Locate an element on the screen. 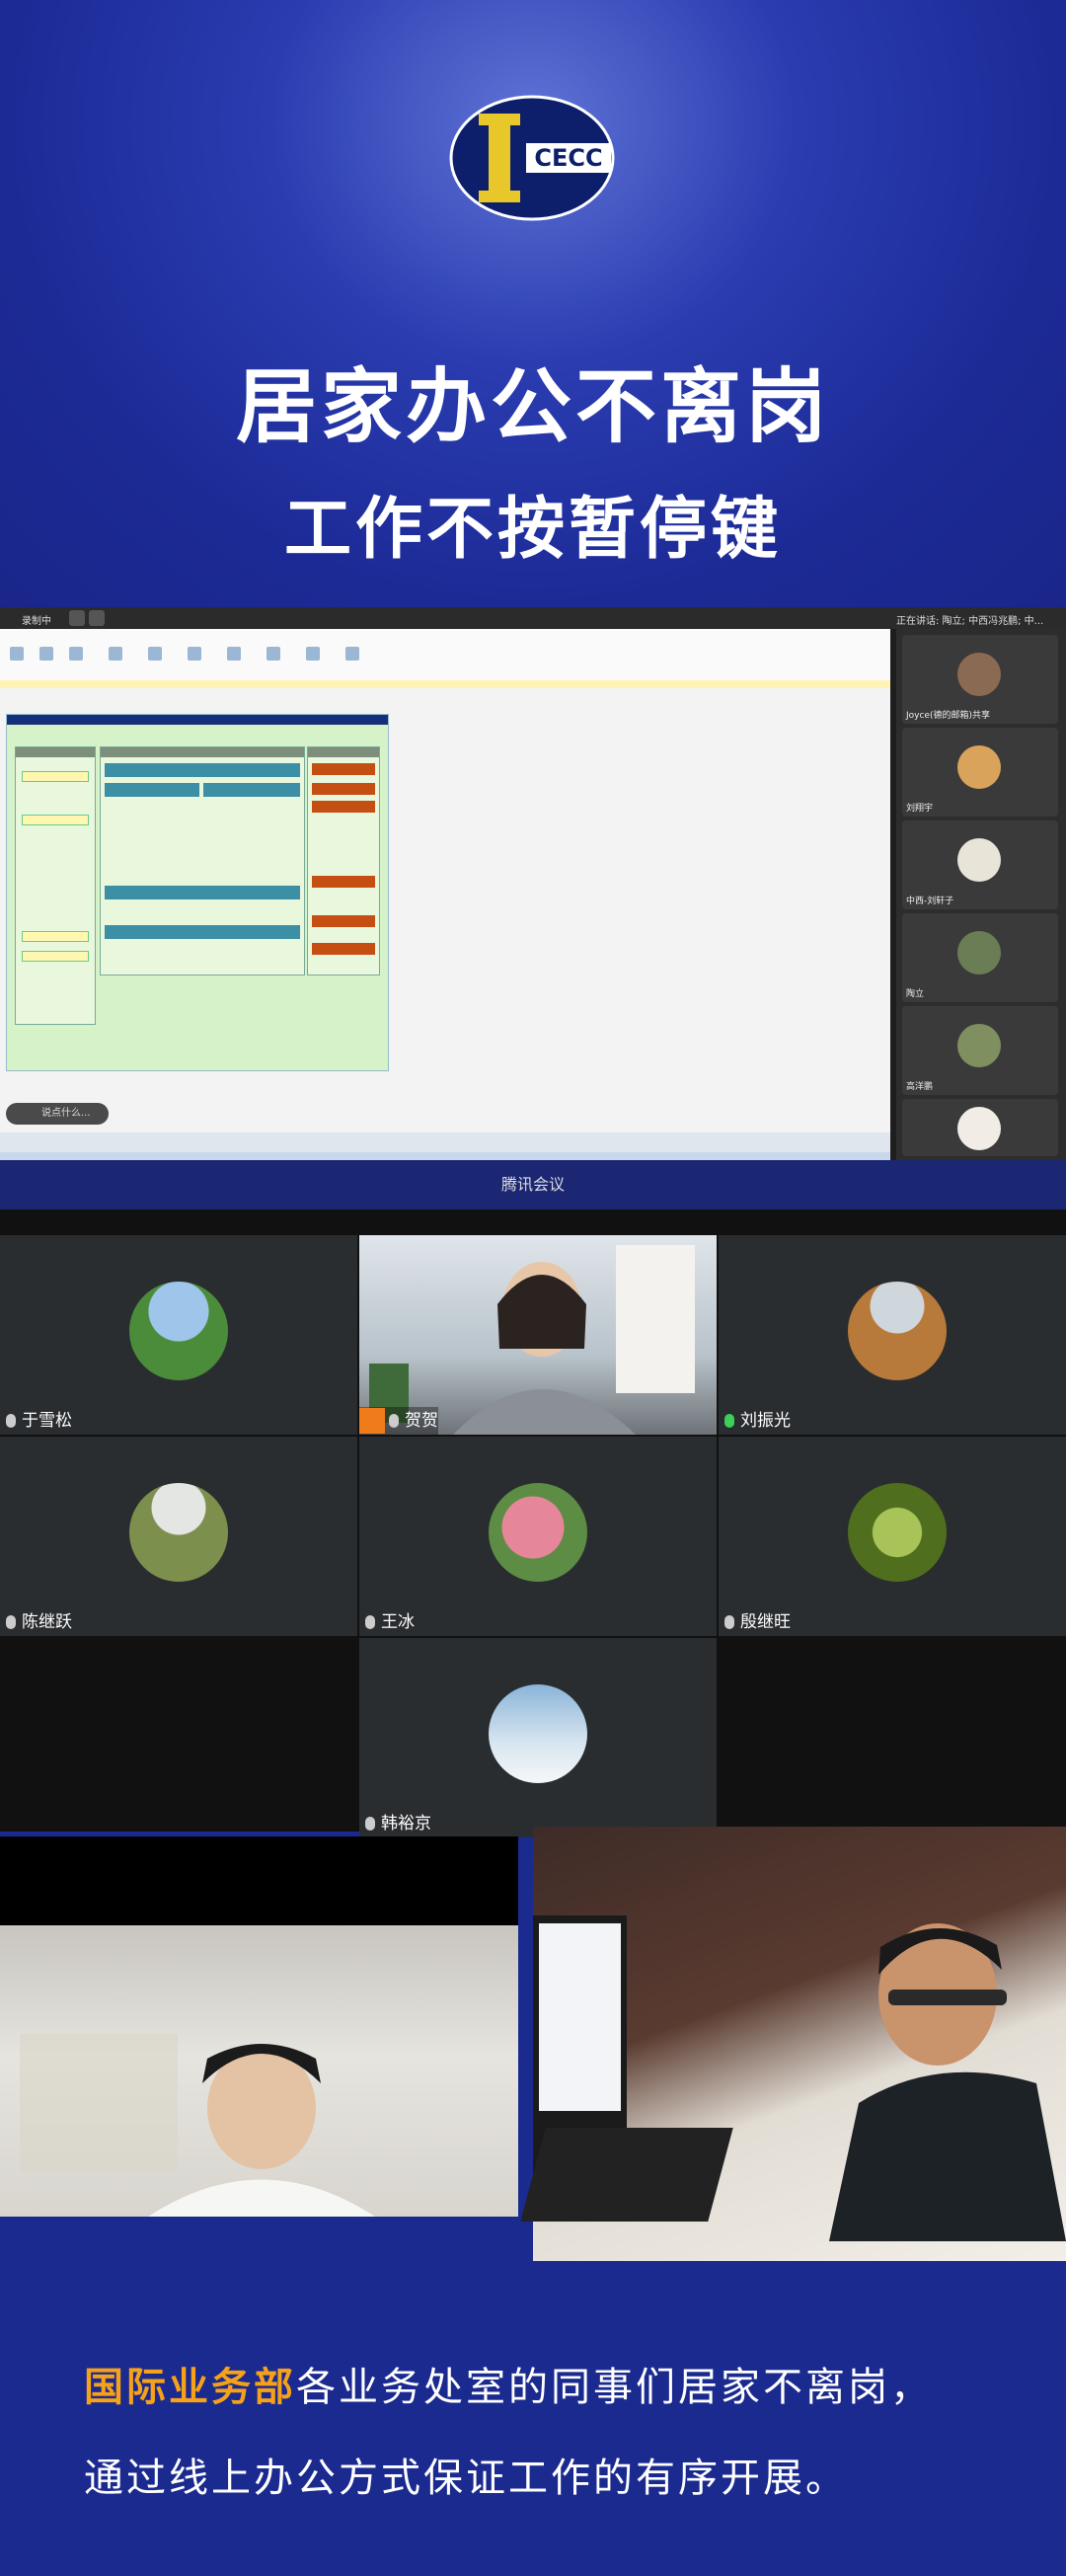 The width and height of the screenshot is (1066, 2576). participant-tile: 陈继跃 is located at coordinates (178, 1536).